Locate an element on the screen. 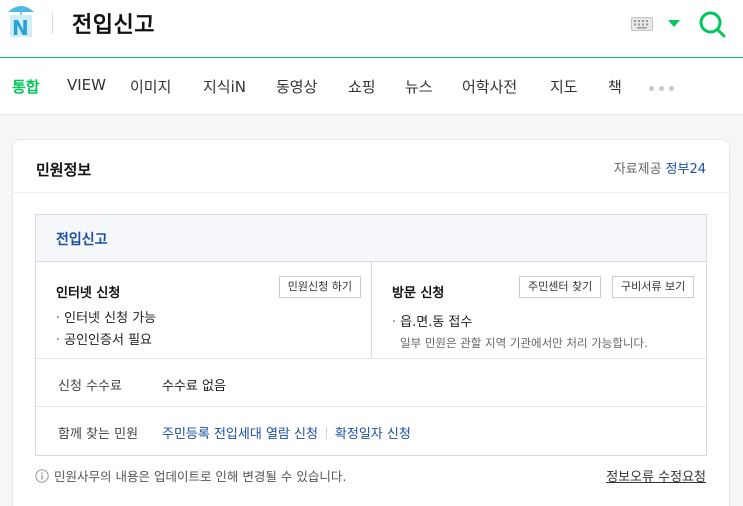  related-links: 주민등록 전입세대 열람 신청 확정일자 신청 is located at coordinates (286, 432).